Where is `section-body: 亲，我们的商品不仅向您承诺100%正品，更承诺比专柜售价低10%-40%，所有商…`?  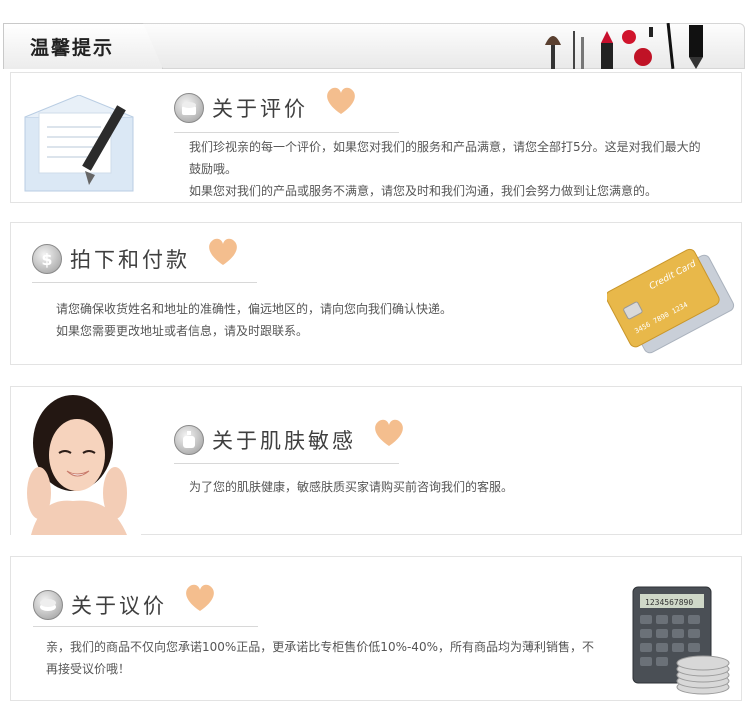 section-body: 亲，我们的商品不仅向您承诺100%正品，更承诺比专柜售价低10%-40%，所有商… is located at coordinates (326, 658).